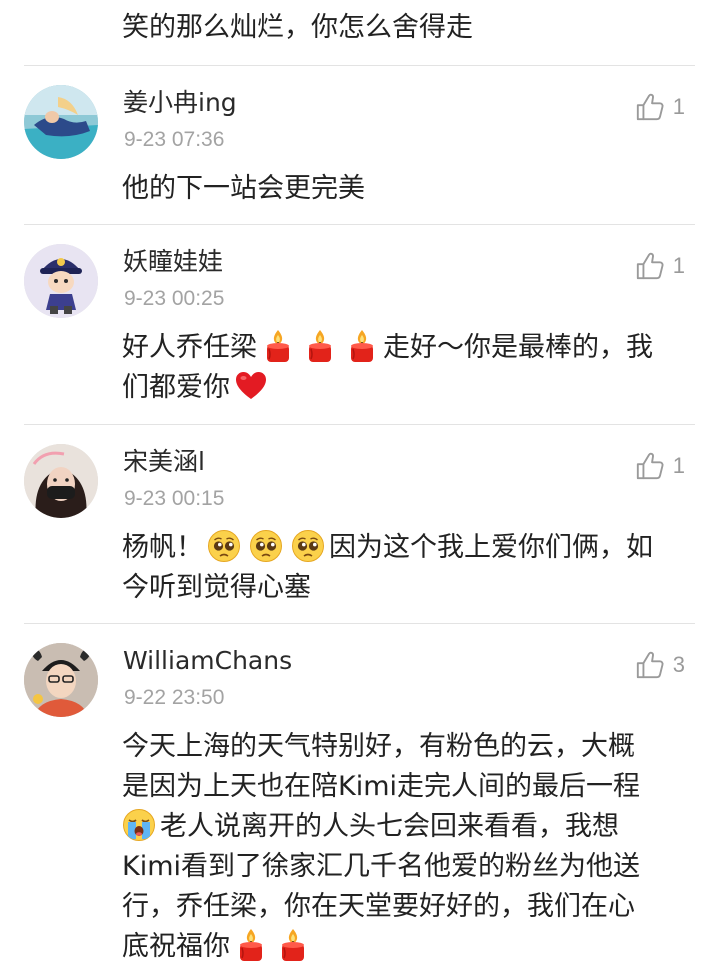 The image size is (719, 969). I want to click on loudly-crying-face-emoji, so click(139, 825).